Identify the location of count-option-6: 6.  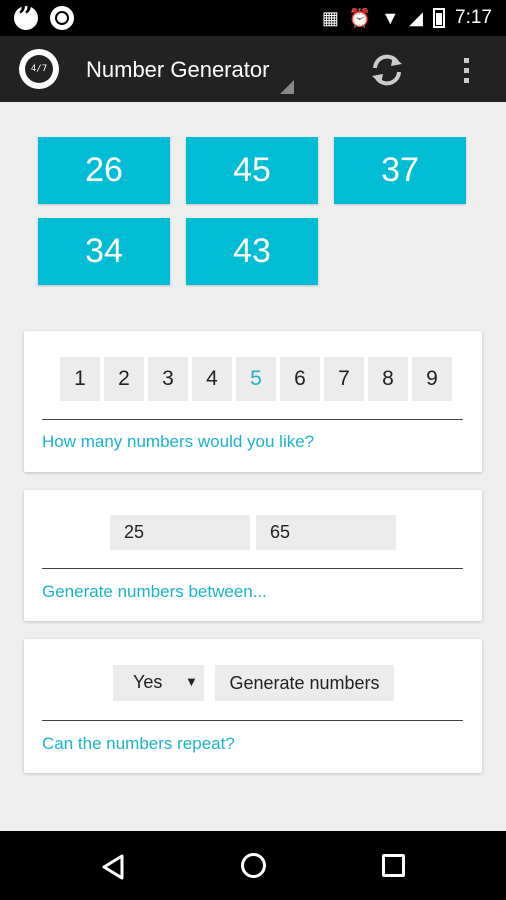
(300, 379).